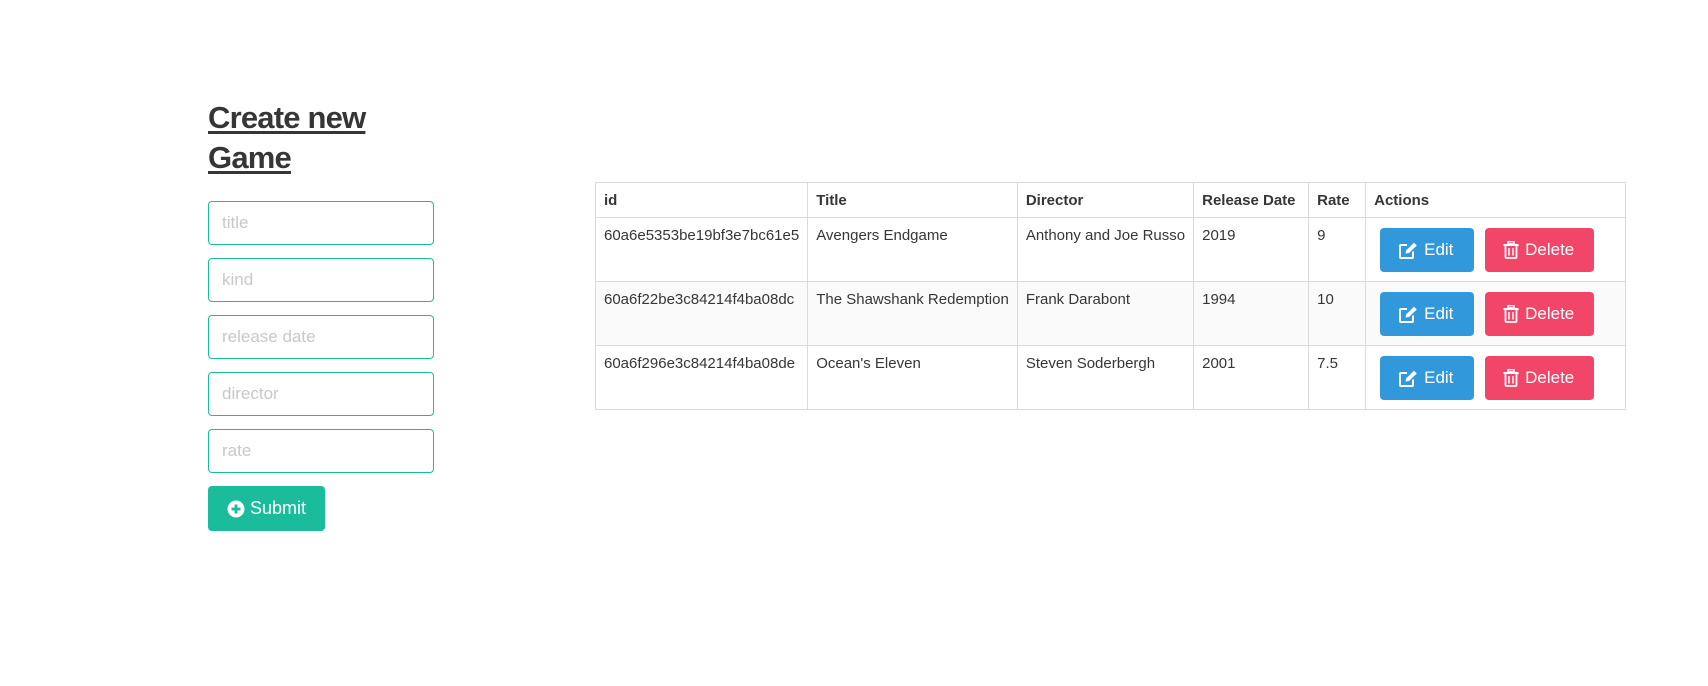  Describe the element at coordinates (701, 313) in the screenshot. I see `cell-id: 60a6f22be3c84214f4ba08dc` at that location.